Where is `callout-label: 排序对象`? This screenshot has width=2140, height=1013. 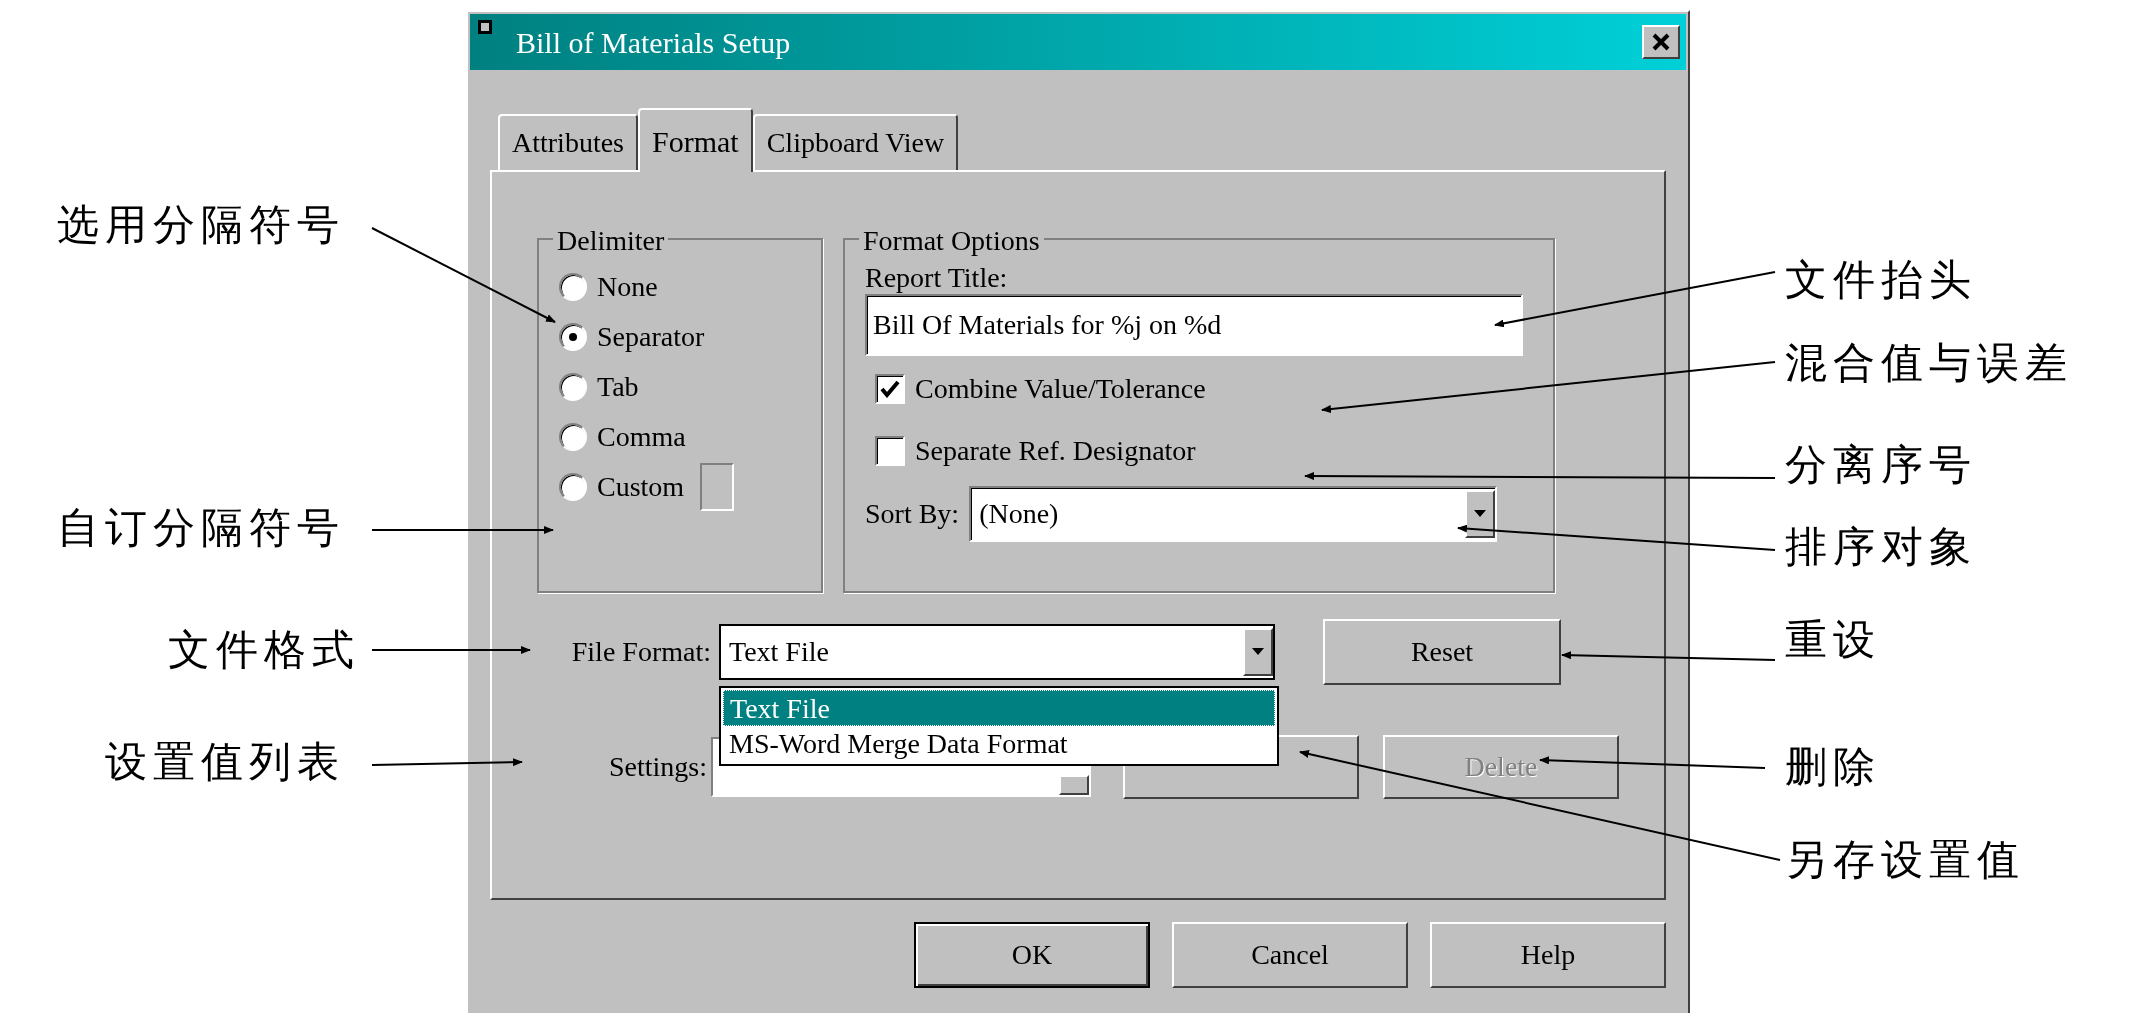 callout-label: 排序对象 is located at coordinates (1881, 547).